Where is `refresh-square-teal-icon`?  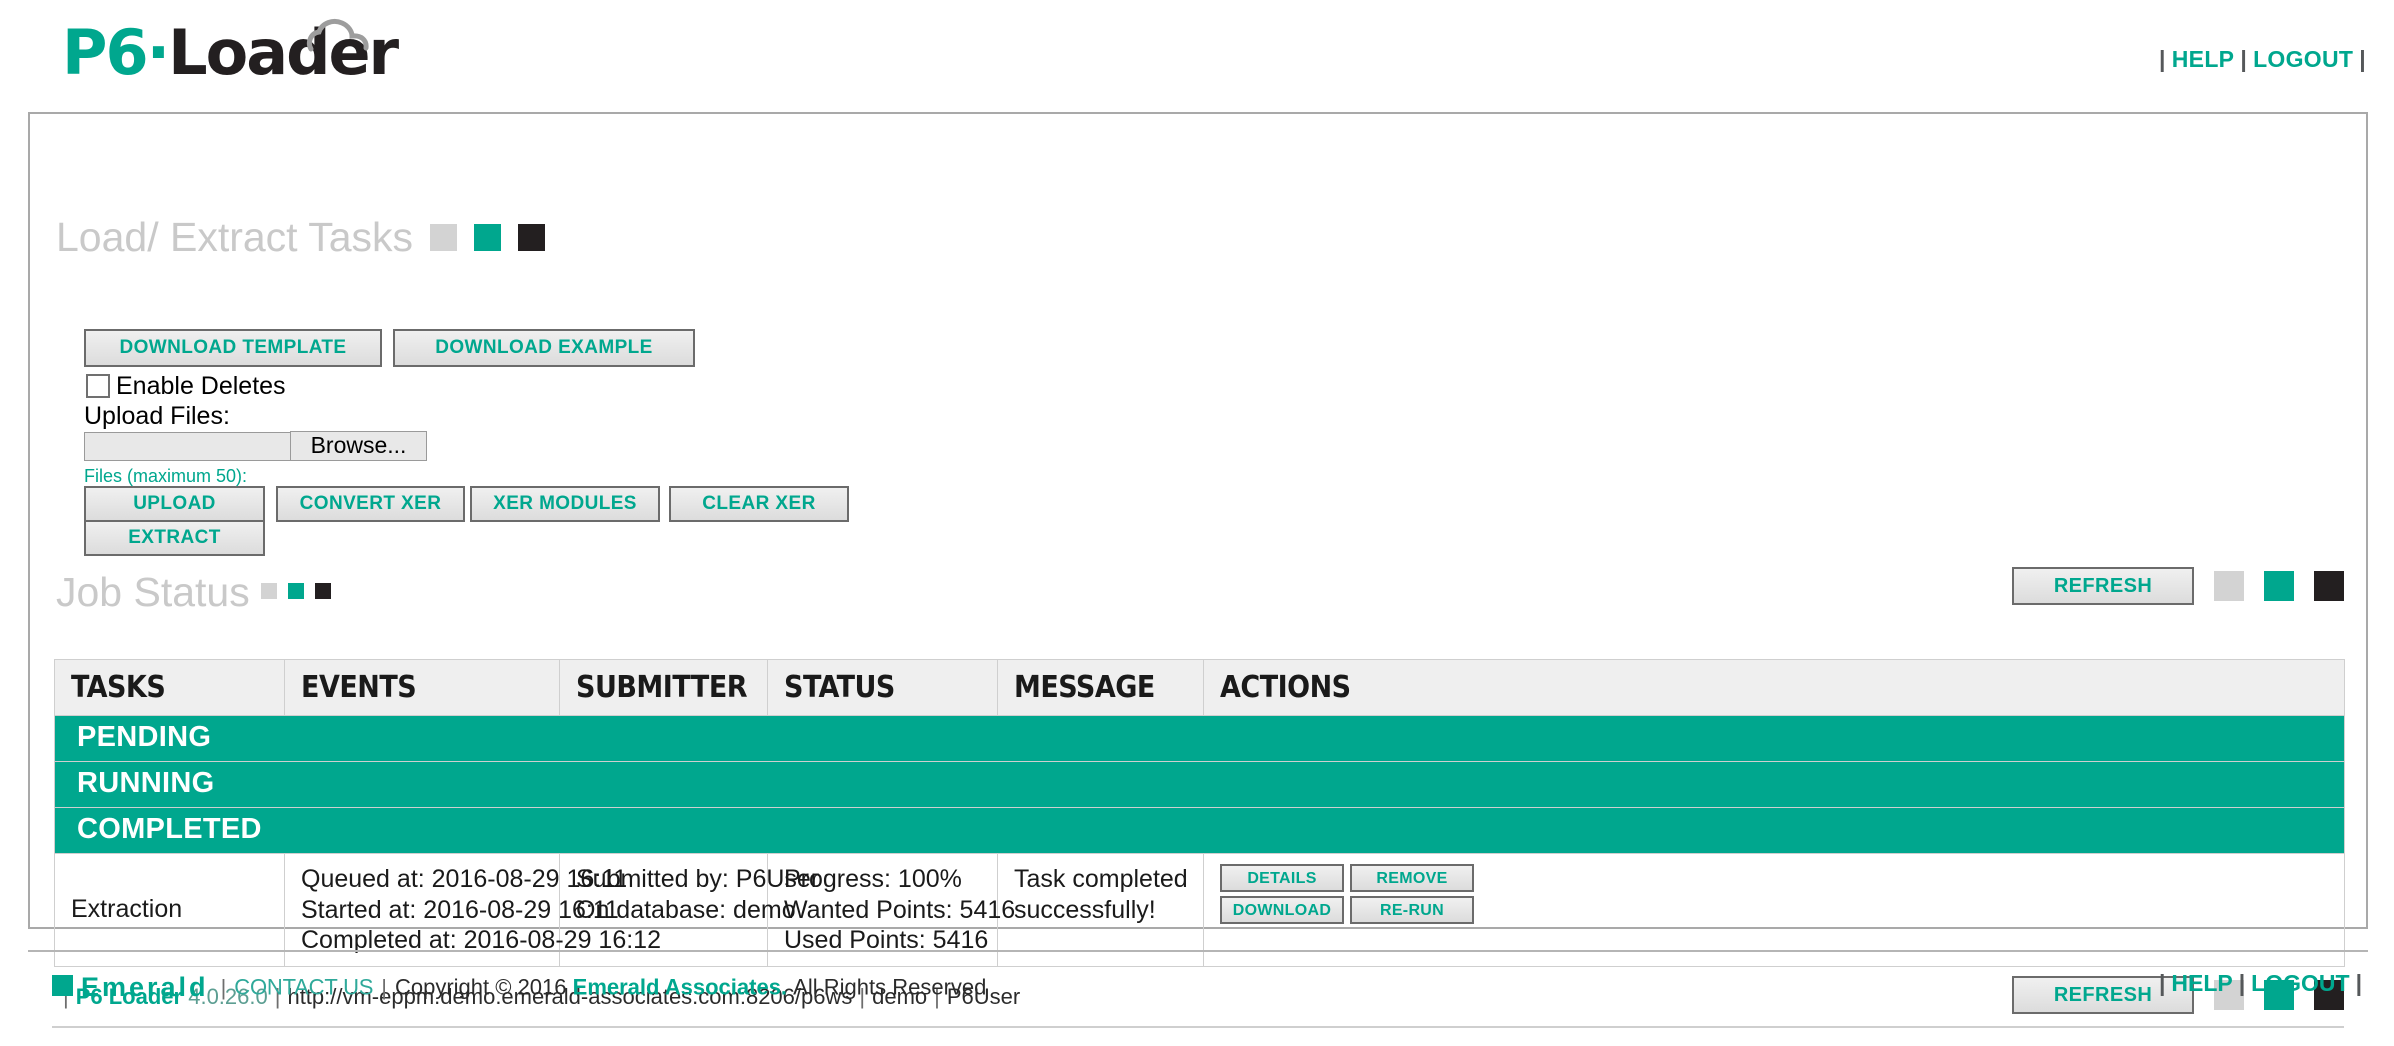
refresh-square-teal-icon is located at coordinates (2279, 586).